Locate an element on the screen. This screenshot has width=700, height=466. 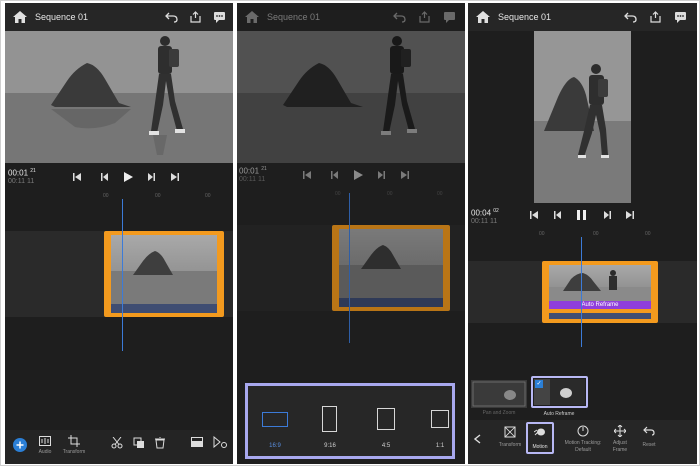
aspect-label-4-5: 4:5 is located at coordinates (386, 446).